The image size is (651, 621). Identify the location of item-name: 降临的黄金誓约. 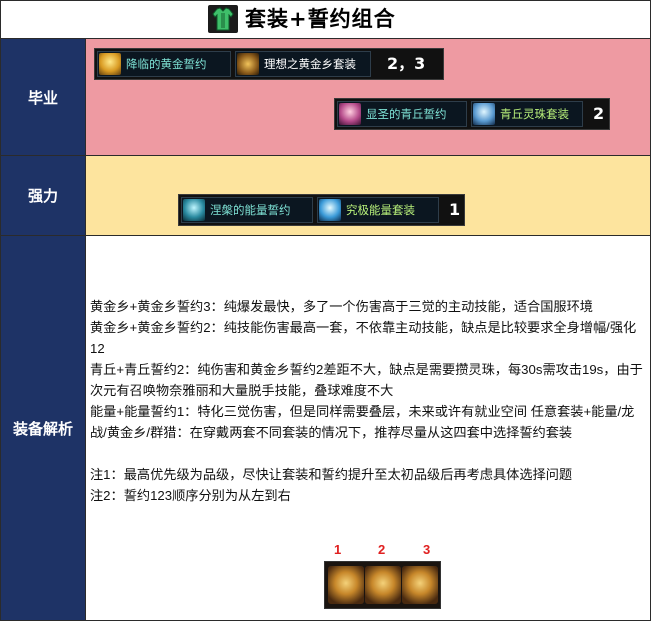
(166, 64).